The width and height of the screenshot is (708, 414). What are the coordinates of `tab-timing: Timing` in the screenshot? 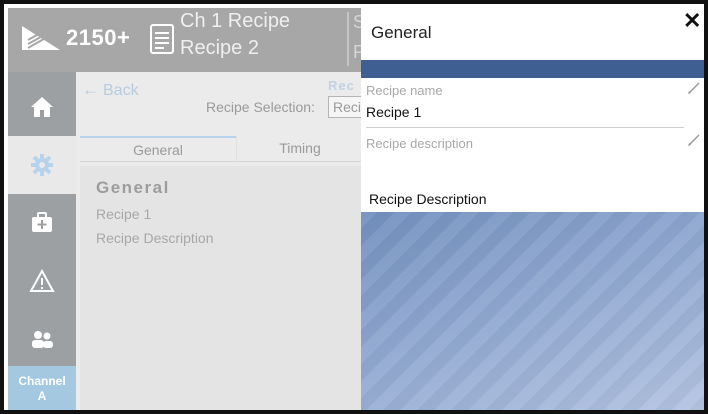 It's located at (298, 149).